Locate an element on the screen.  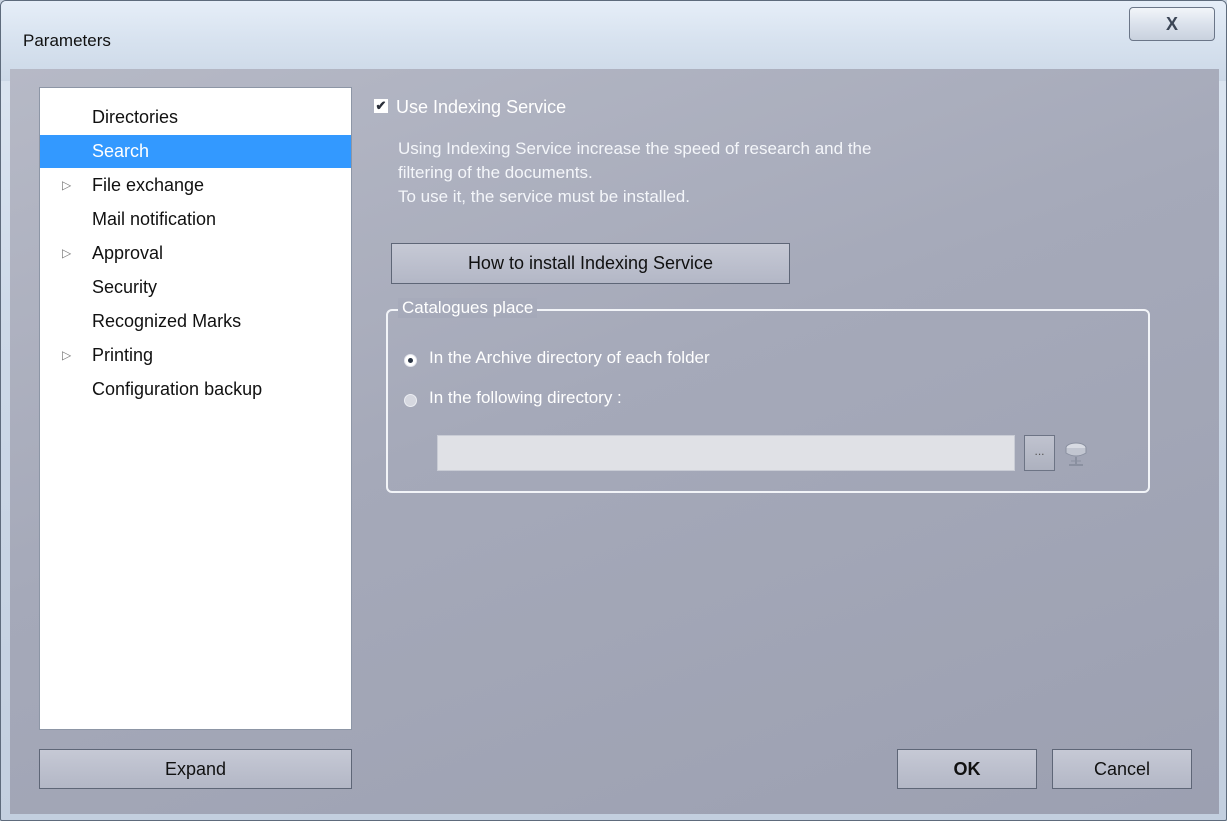
tree-item-label: Directories is located at coordinates (135, 117).